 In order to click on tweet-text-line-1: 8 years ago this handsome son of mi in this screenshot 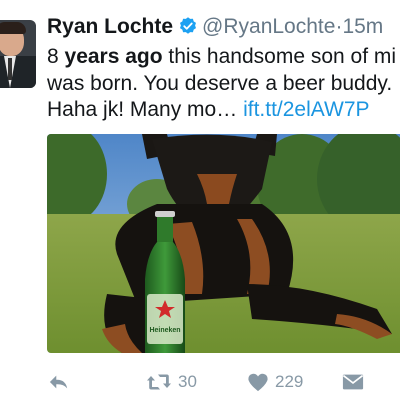, I will do `click(223, 57)`.